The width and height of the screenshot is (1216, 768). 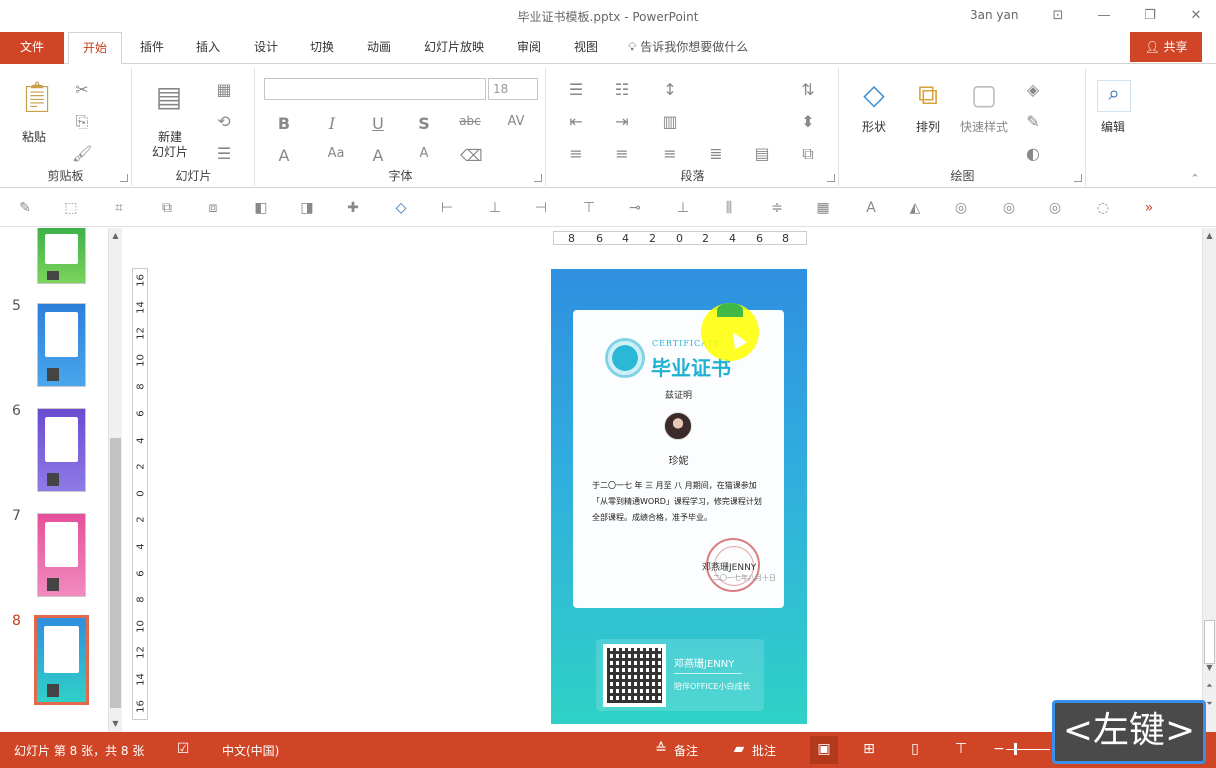 What do you see at coordinates (704, 662) in the screenshot?
I see `footer-name: 邓燕珊JENNY` at bounding box center [704, 662].